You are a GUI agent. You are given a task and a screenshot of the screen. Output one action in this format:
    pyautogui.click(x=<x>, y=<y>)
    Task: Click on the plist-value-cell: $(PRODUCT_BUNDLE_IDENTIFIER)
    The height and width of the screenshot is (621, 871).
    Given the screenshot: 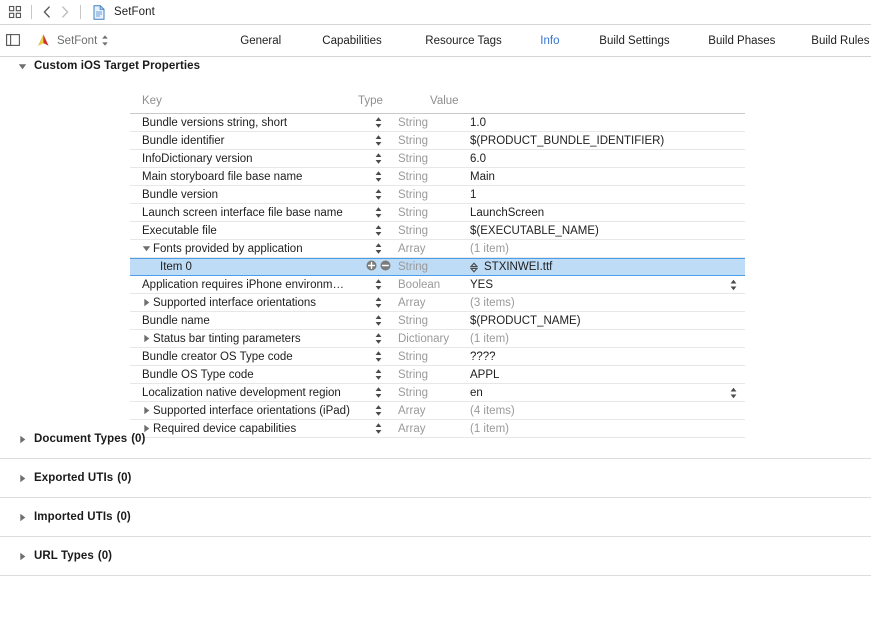 What is the action you would take?
    pyautogui.click(x=607, y=141)
    